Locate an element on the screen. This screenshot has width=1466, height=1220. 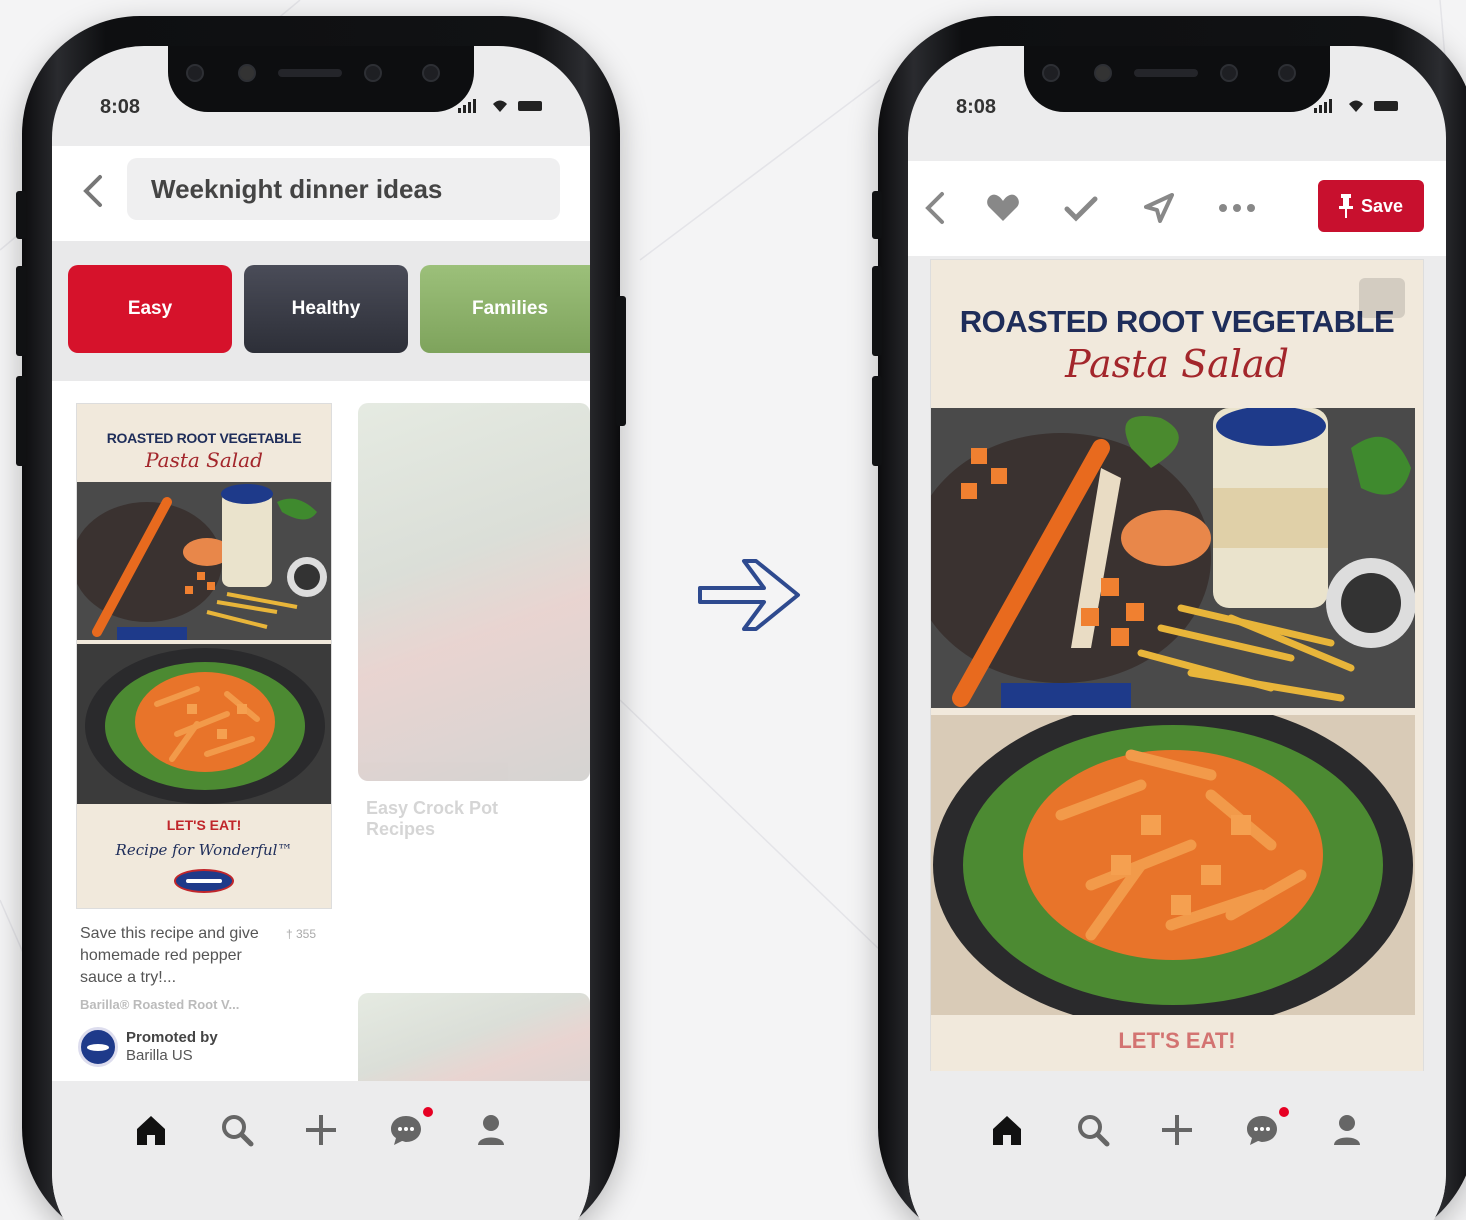
check-icon is located at coordinates (1081, 209).